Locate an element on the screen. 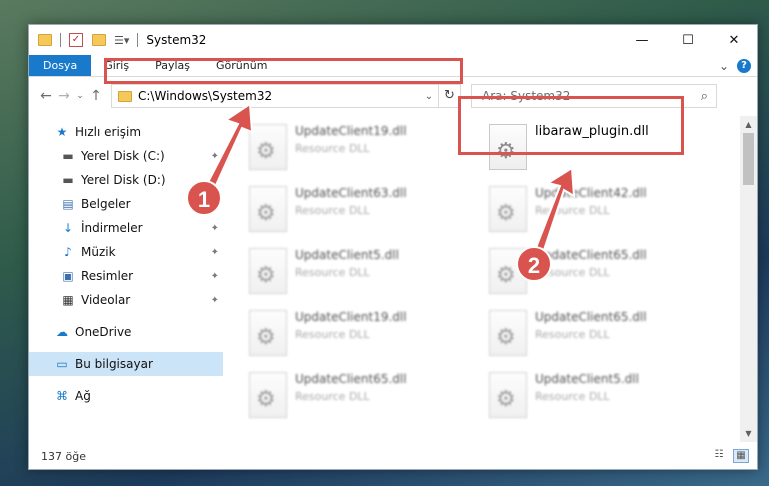  scroll-up-arrow: ▲ is located at coordinates (748, 124).